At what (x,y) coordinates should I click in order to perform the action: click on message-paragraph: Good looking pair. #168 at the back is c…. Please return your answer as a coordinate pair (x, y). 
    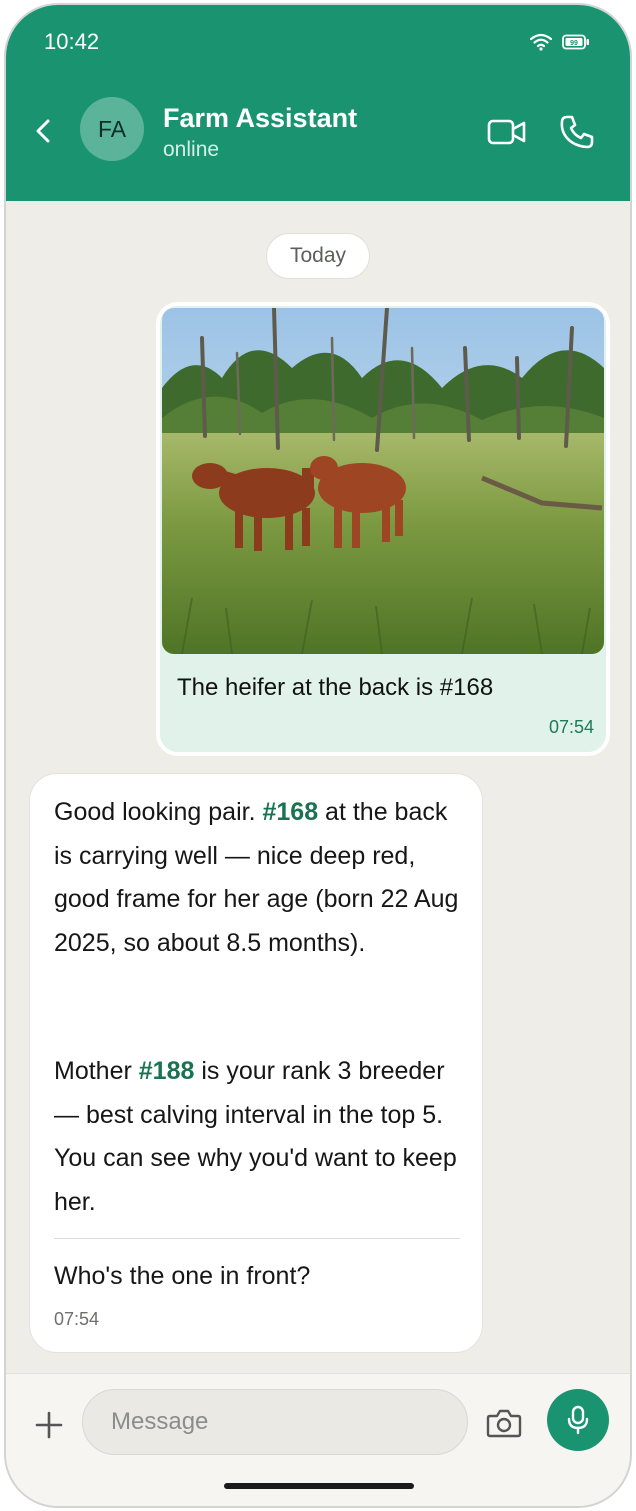
    Looking at the image, I should click on (259, 878).